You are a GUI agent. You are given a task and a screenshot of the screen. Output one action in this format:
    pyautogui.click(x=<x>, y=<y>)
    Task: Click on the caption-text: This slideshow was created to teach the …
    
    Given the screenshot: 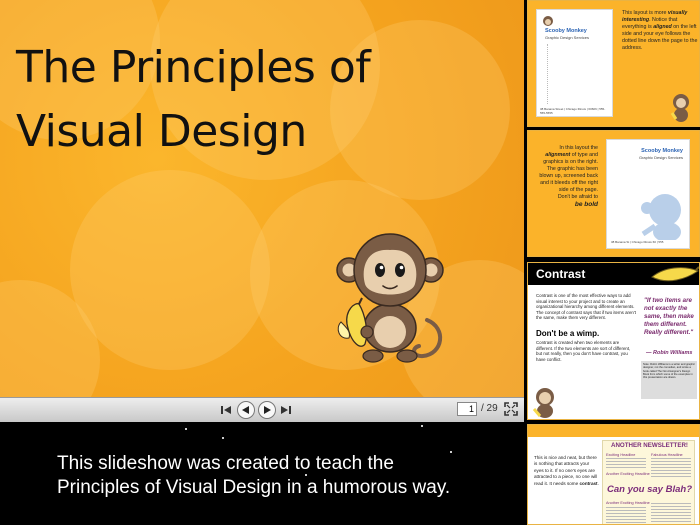 What is the action you would take?
    pyautogui.click(x=254, y=475)
    